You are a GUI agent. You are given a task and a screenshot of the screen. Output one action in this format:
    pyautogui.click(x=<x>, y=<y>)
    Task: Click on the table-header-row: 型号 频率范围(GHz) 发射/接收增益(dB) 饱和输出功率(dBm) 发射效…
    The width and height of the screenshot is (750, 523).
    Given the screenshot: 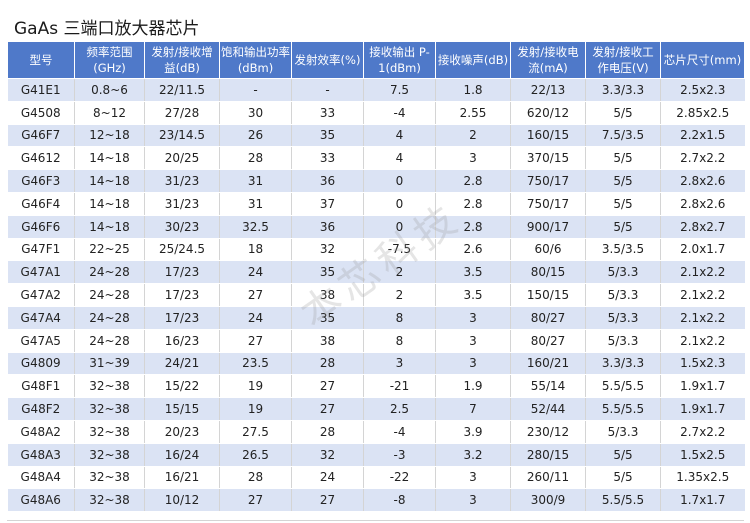 What is the action you would take?
    pyautogui.click(x=376, y=60)
    